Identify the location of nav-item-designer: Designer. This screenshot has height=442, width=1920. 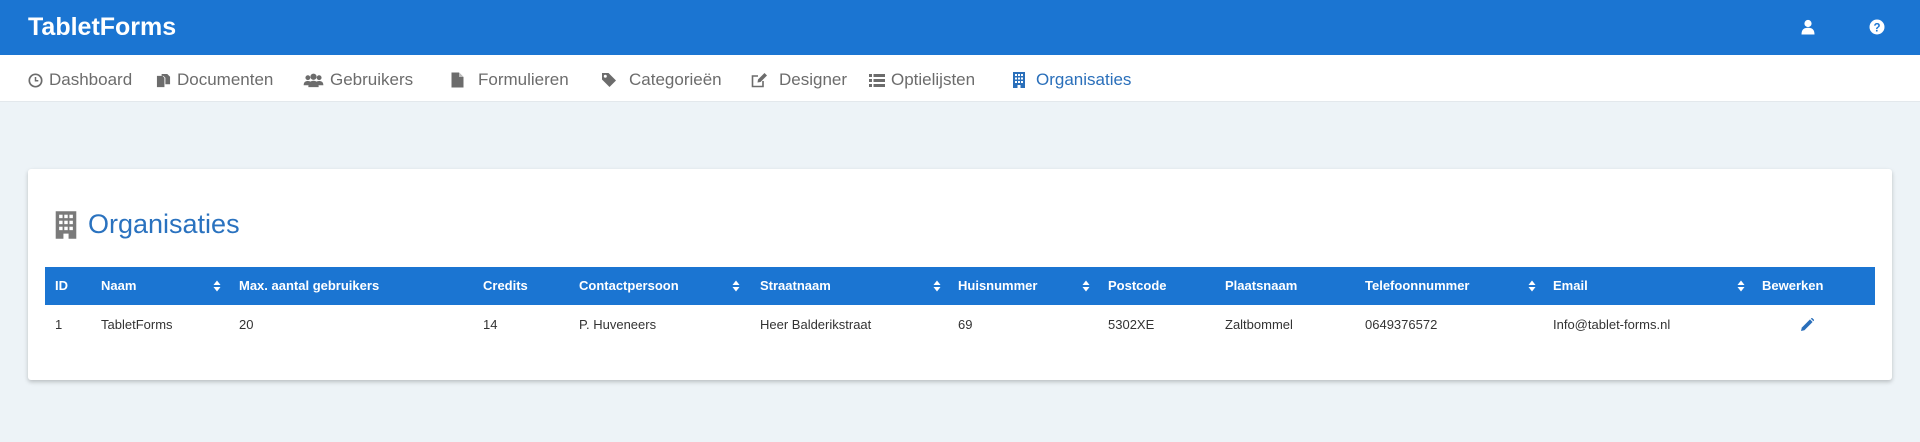
(799, 80).